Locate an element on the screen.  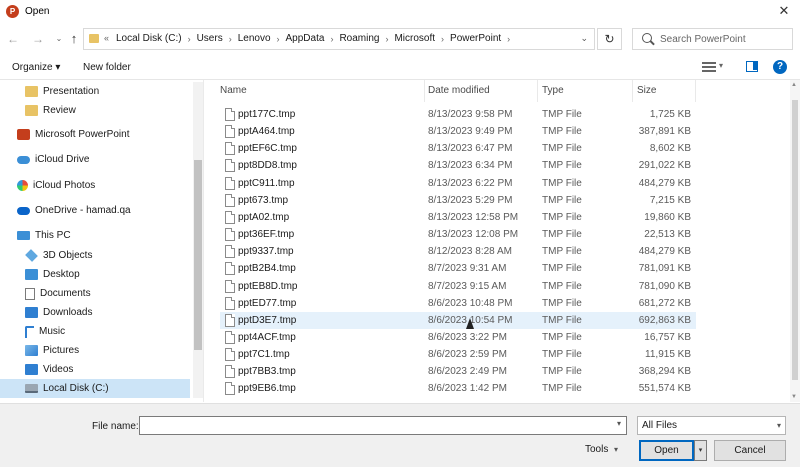
file-list-scrollbar: ▲ ▼ is located at coordinates (795, 241).